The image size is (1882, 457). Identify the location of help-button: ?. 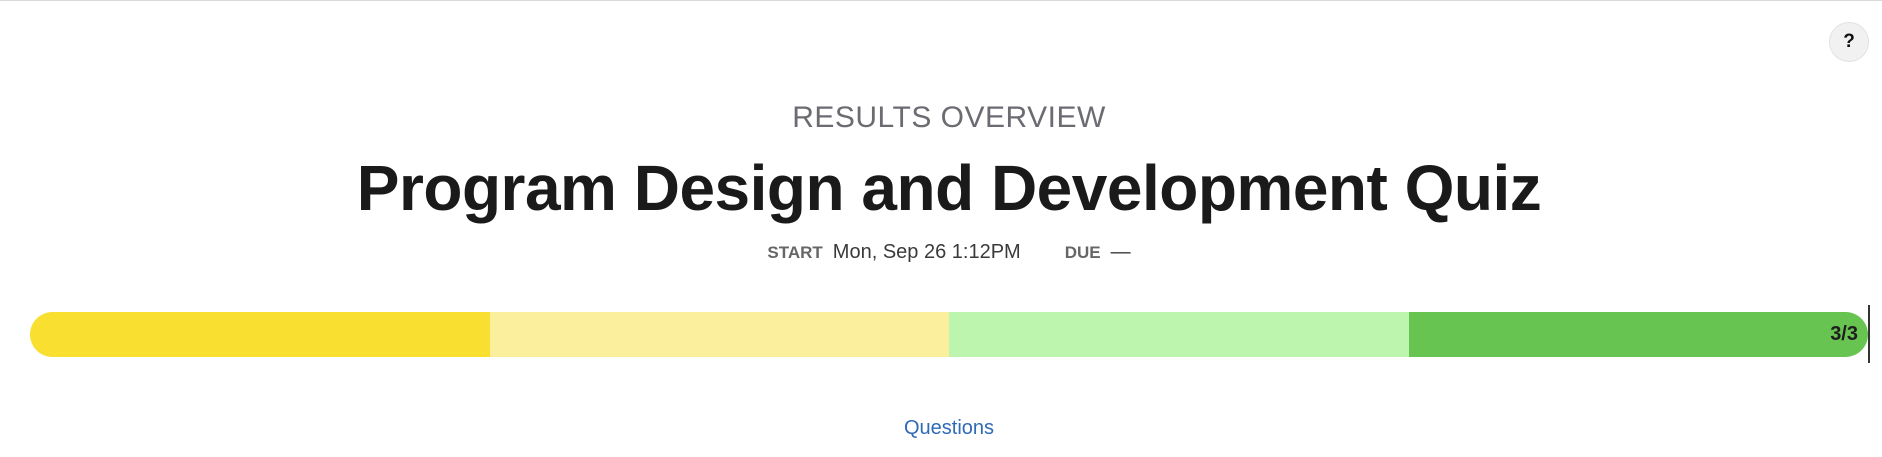
(1849, 42).